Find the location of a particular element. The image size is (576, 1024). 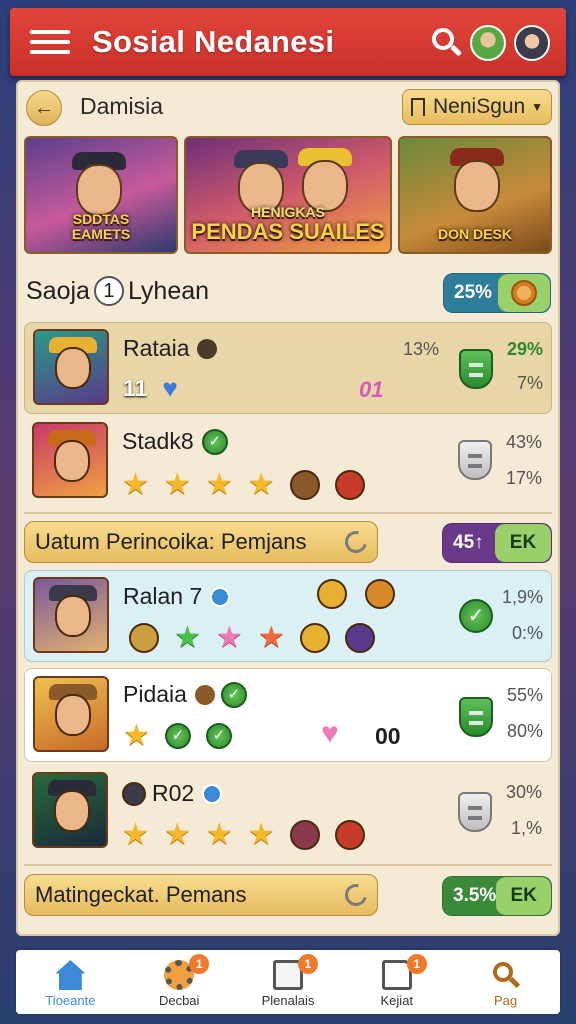

list-item: R02 ★ ★ ★ ★ 30% 1,% is located at coordinates (288, 815).